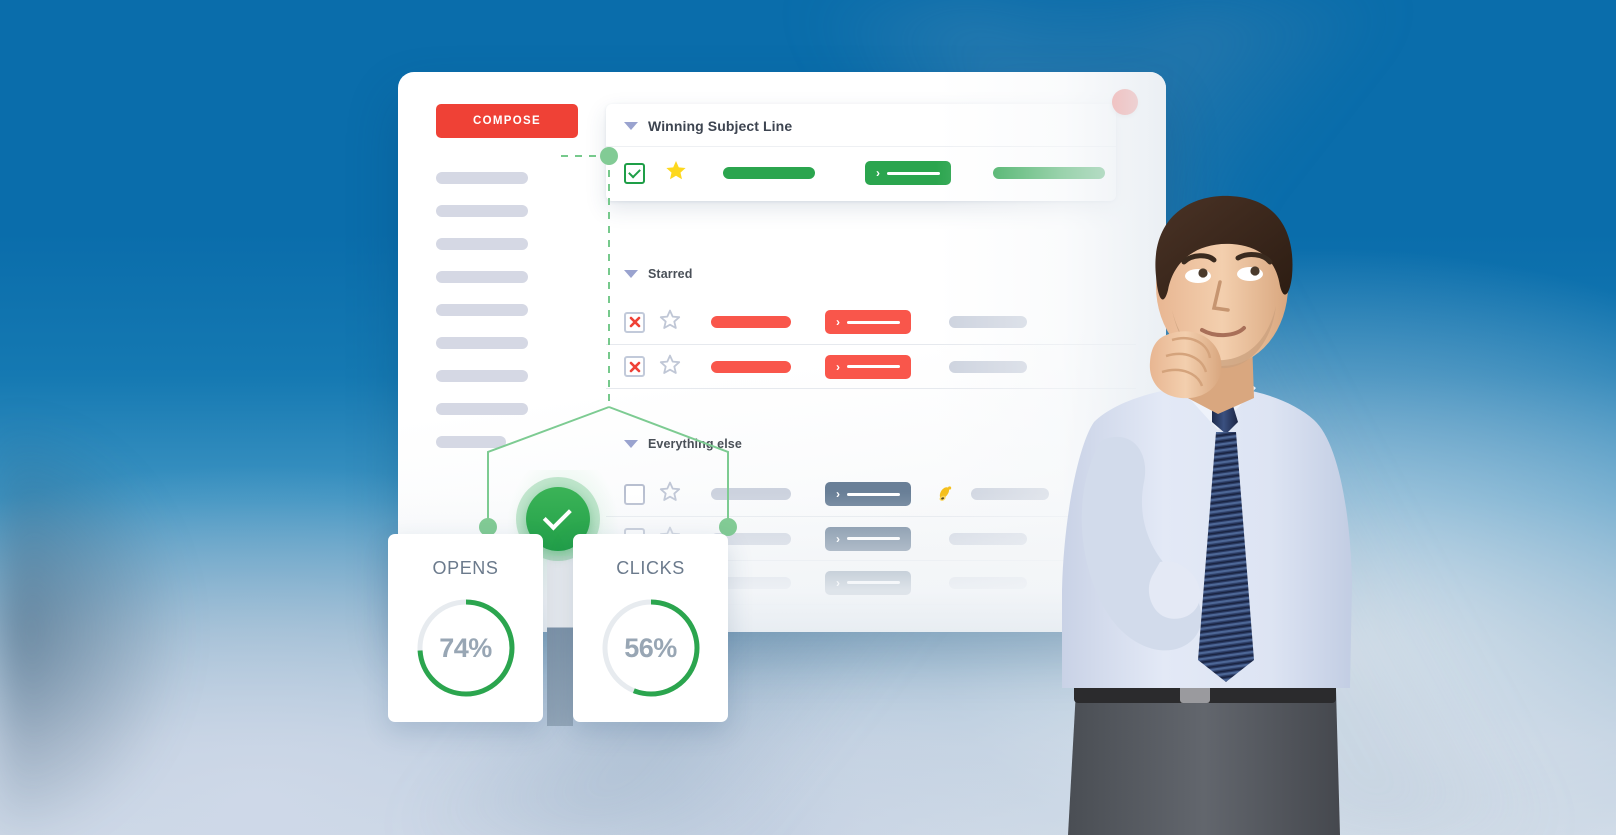  I want to click on donut-chart-clicks: 56%, so click(651, 648).